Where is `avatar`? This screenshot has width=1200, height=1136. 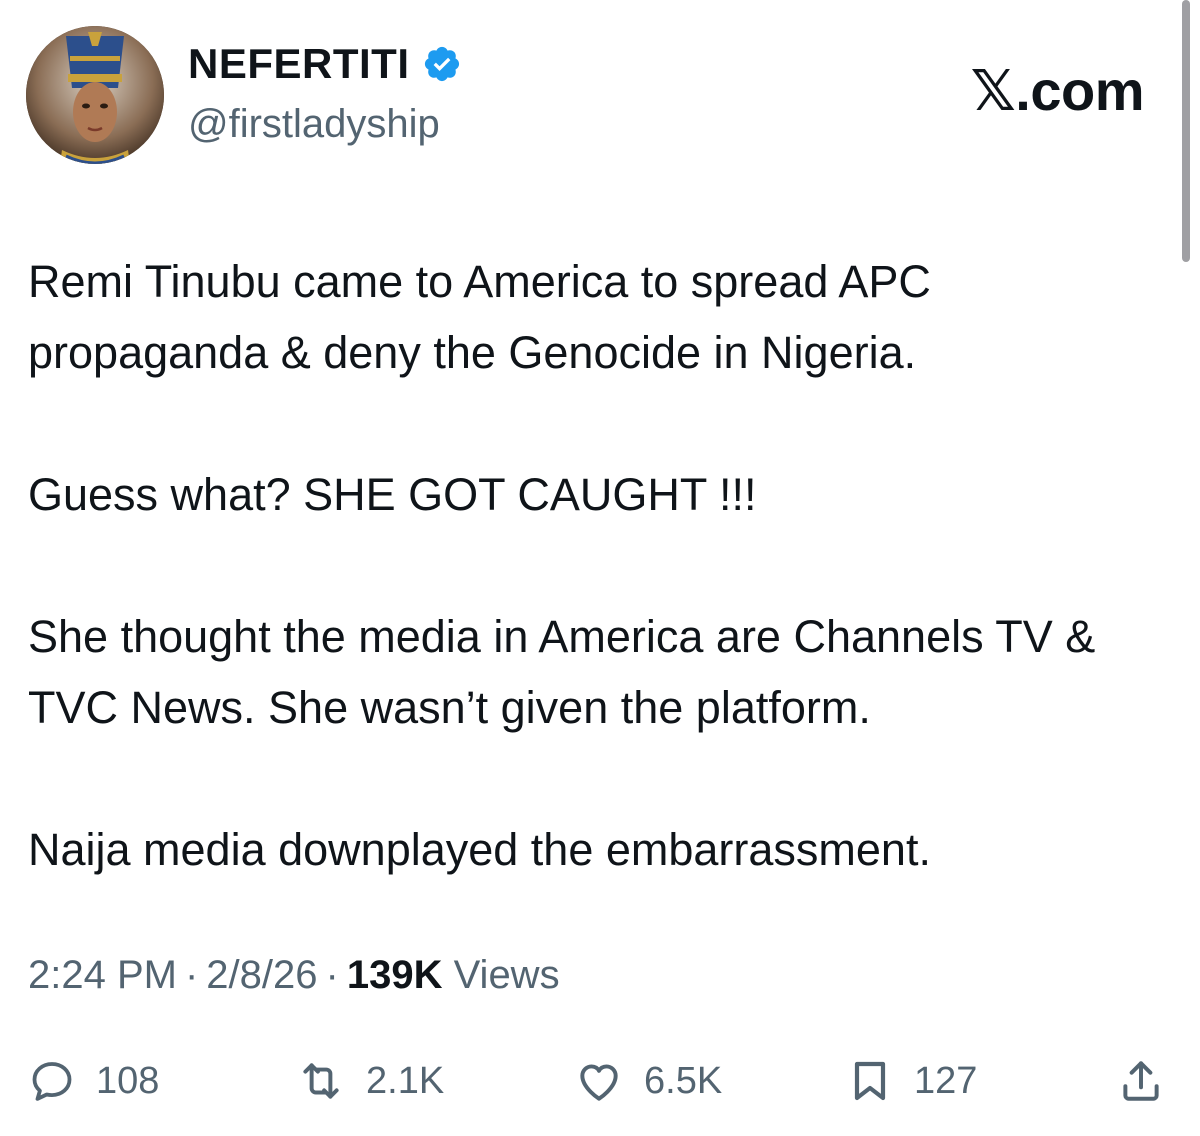 avatar is located at coordinates (95, 95).